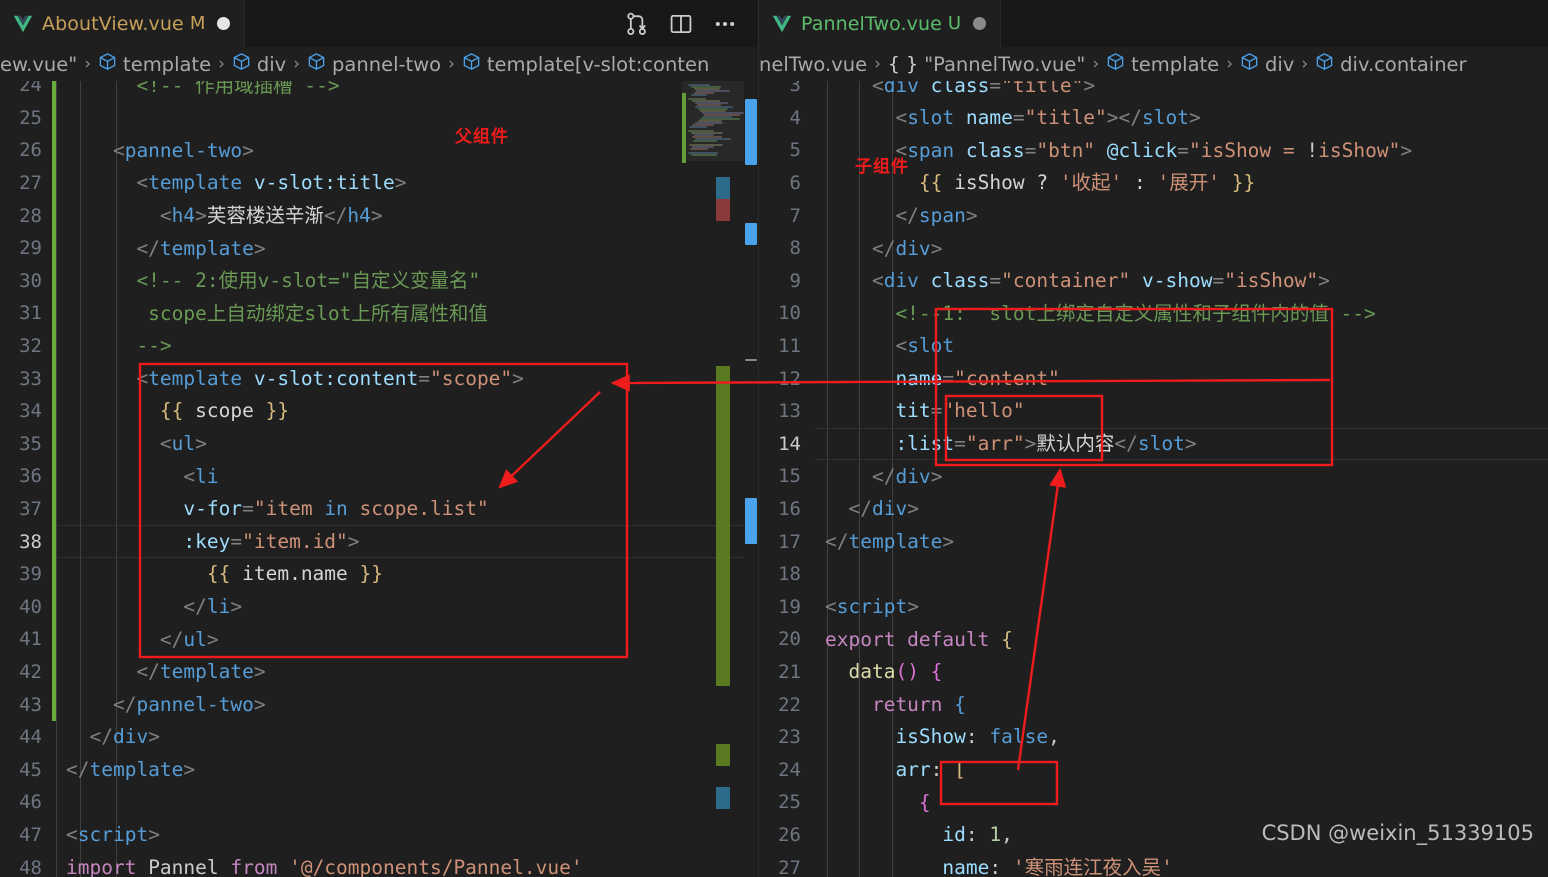  Describe the element at coordinates (1153, 346) in the screenshot. I see `code-line: 11 <slot` at that location.